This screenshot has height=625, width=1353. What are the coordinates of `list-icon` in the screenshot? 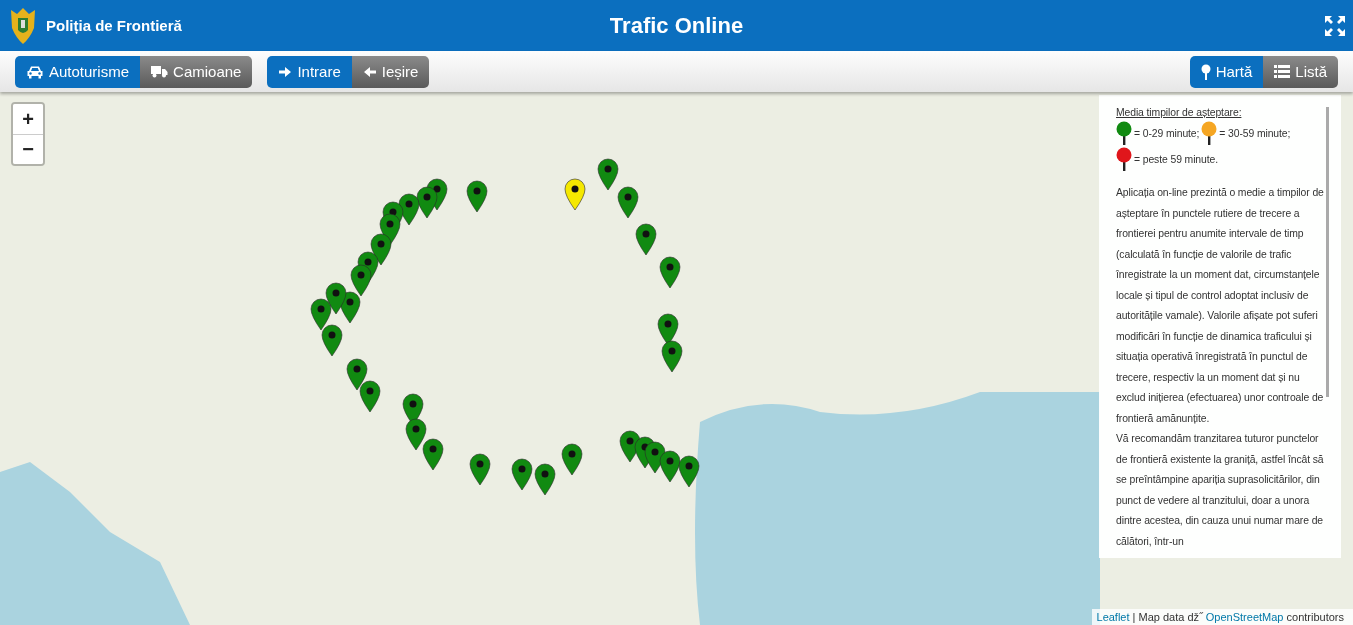 It's located at (1282, 71).